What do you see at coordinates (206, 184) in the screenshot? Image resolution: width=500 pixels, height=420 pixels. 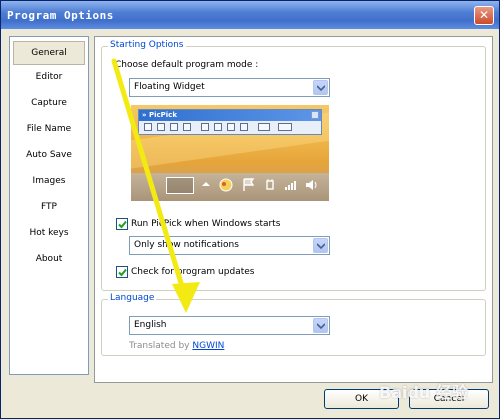 I see `tray-chevron-up-icon` at bounding box center [206, 184].